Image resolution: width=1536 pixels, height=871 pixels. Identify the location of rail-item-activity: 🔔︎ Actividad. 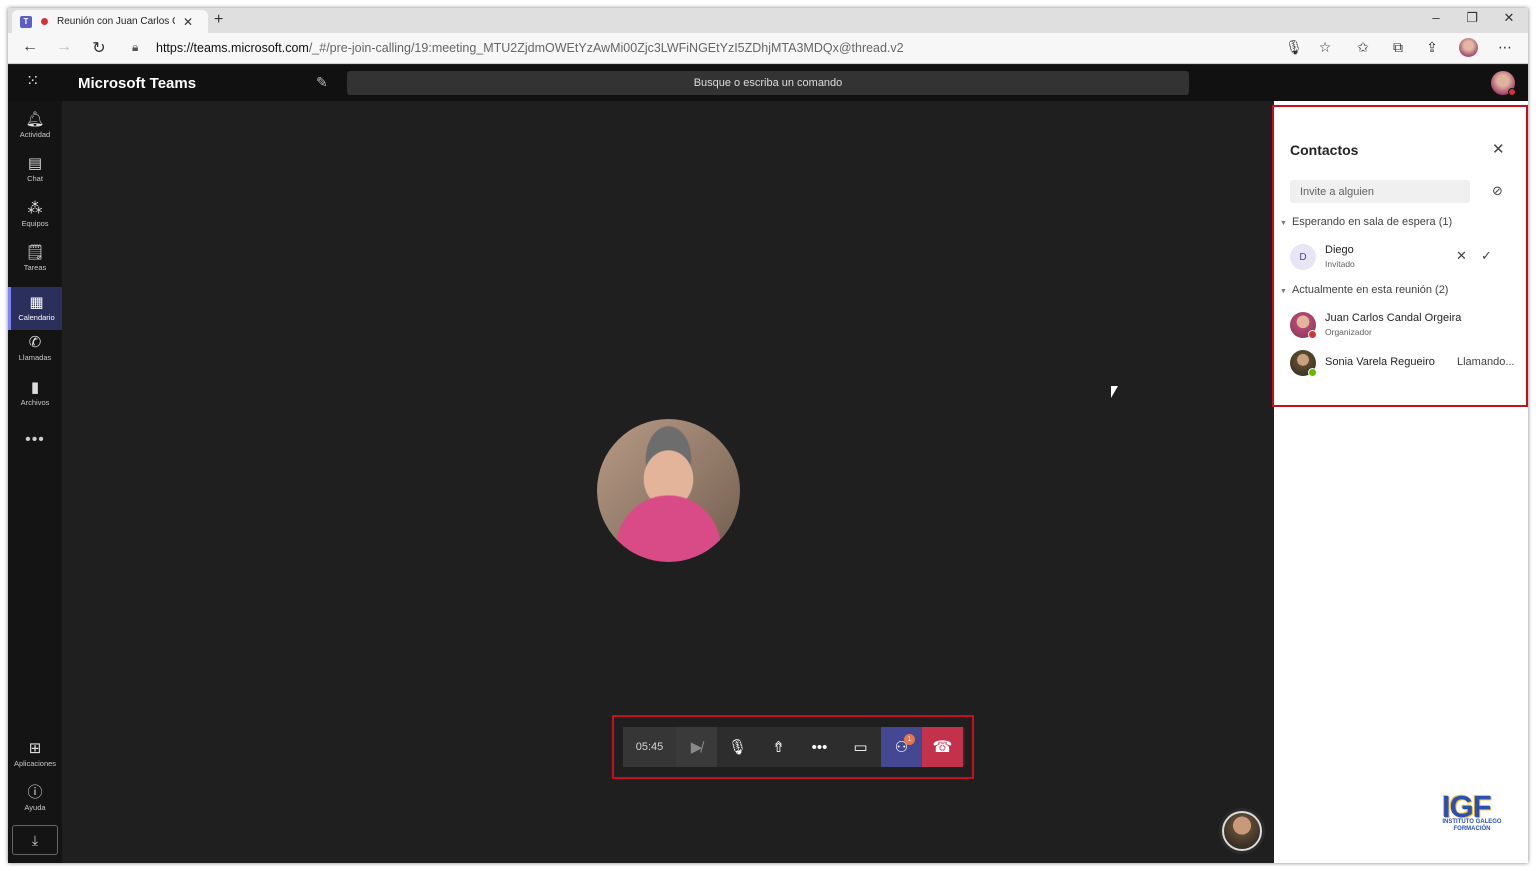
(35, 125).